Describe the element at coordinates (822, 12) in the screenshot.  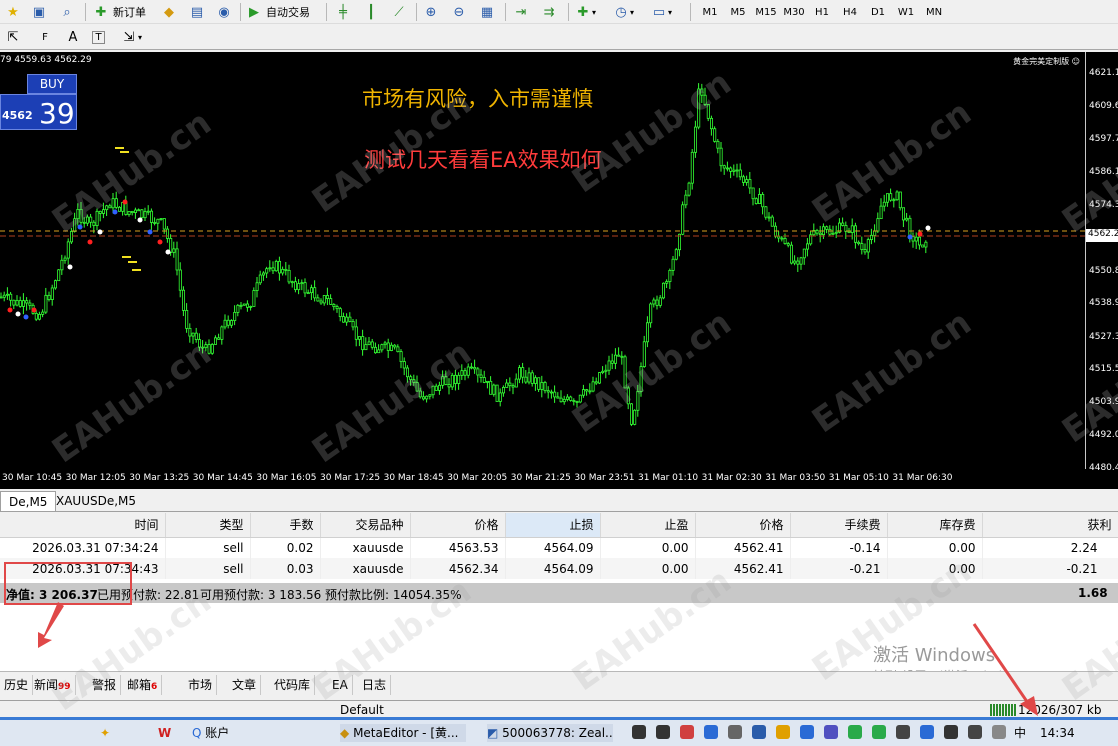
I see `timeframe-h1: H1` at that location.